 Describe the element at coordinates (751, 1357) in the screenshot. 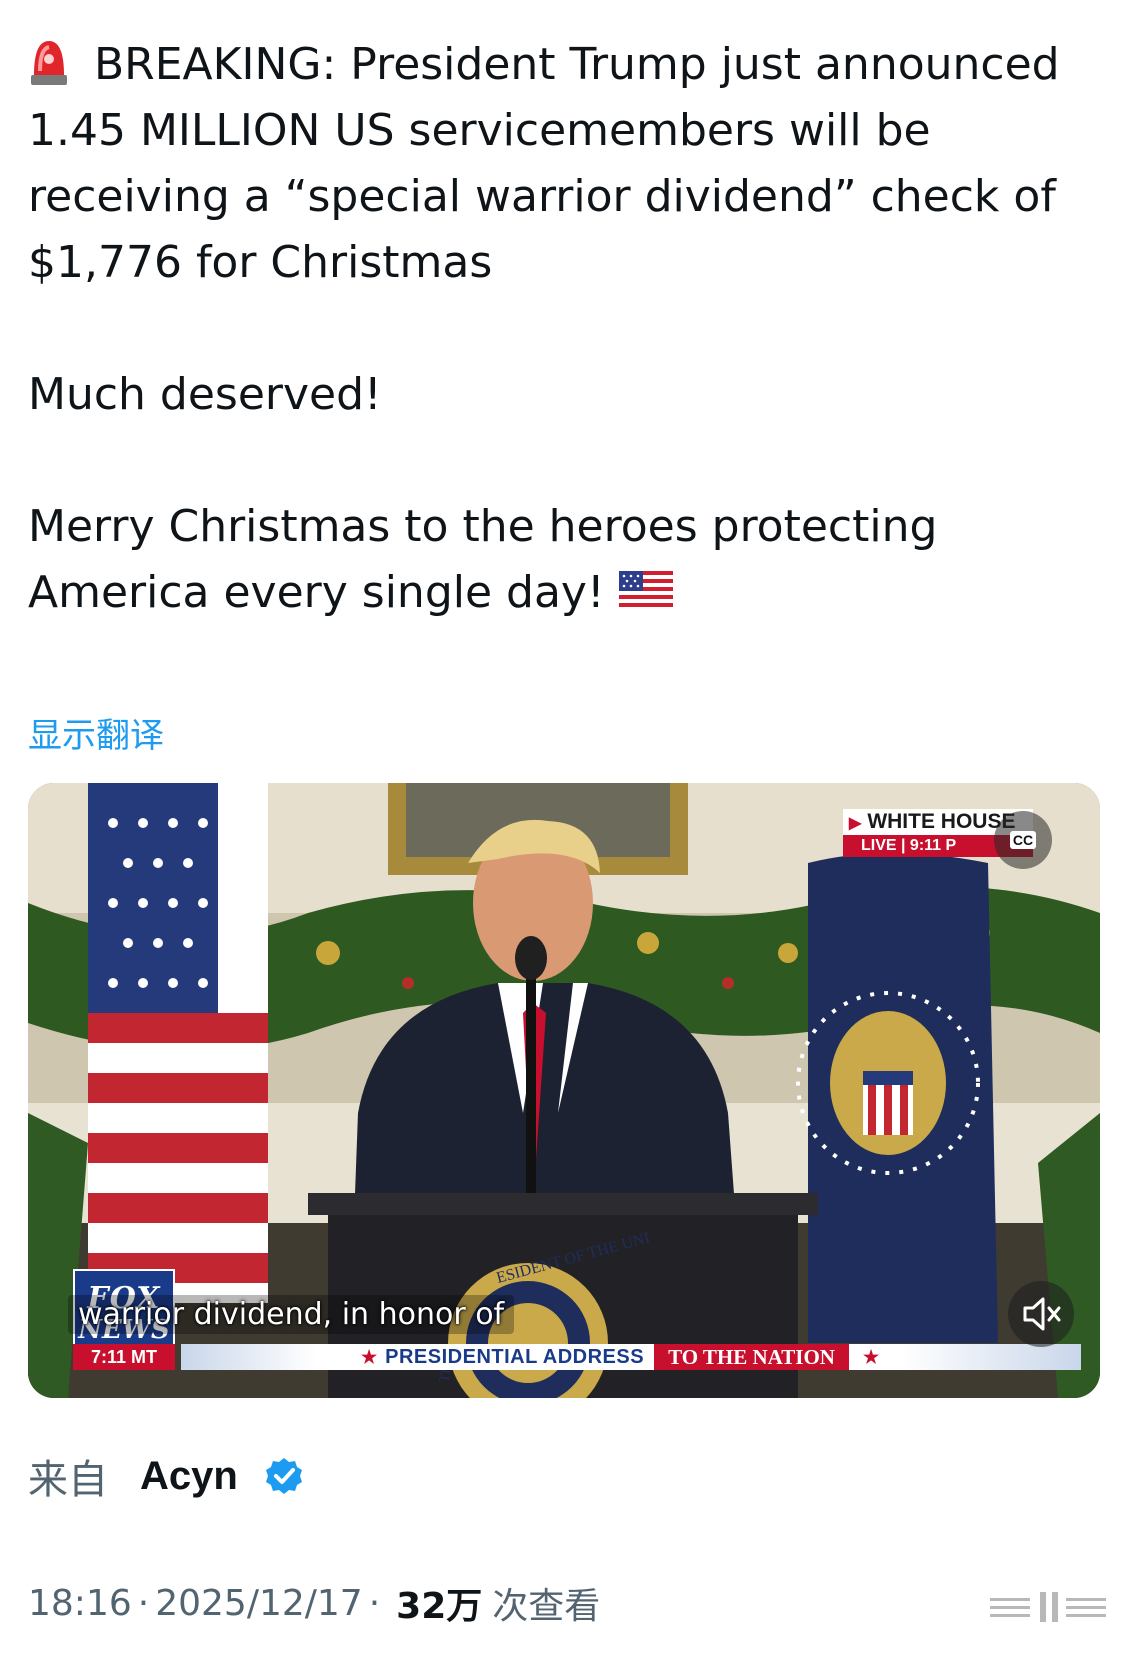

I see `banner-red-text: TO THE NATION` at that location.